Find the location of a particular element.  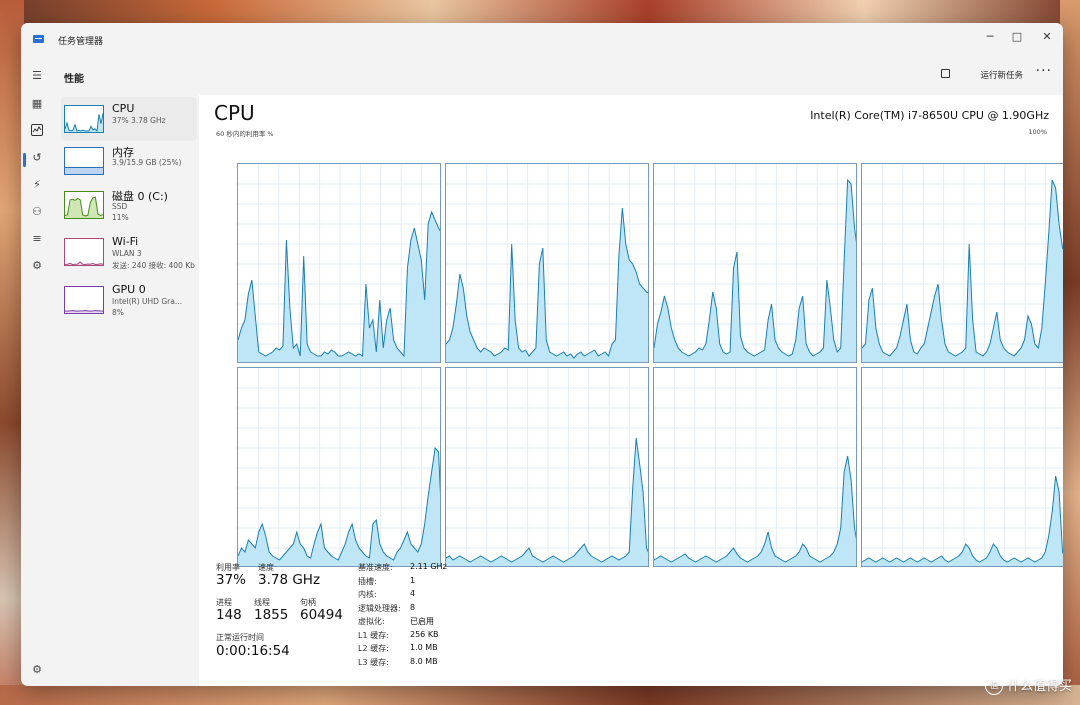

sidebar-item-gpu: GPU 0 Intel(R) UHD Gra... 8% is located at coordinates (129, 300).